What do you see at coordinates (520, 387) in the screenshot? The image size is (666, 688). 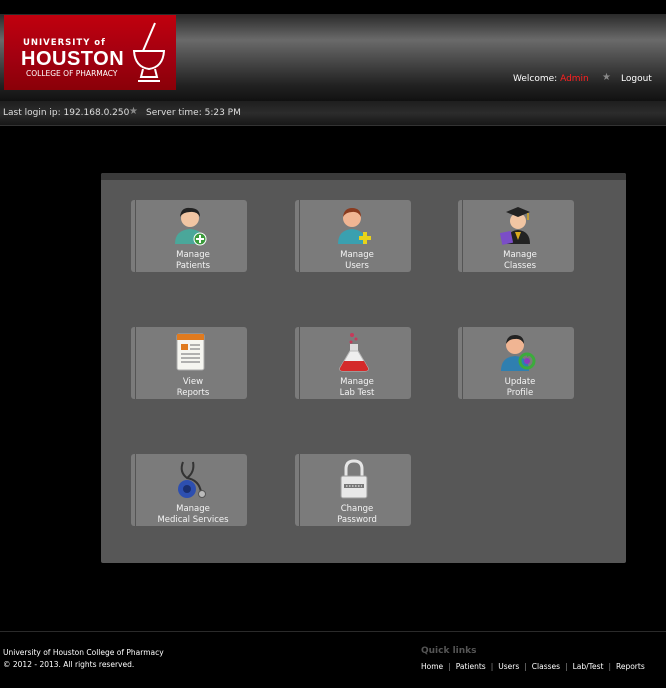 I see `tile-label: Update Profile` at bounding box center [520, 387].